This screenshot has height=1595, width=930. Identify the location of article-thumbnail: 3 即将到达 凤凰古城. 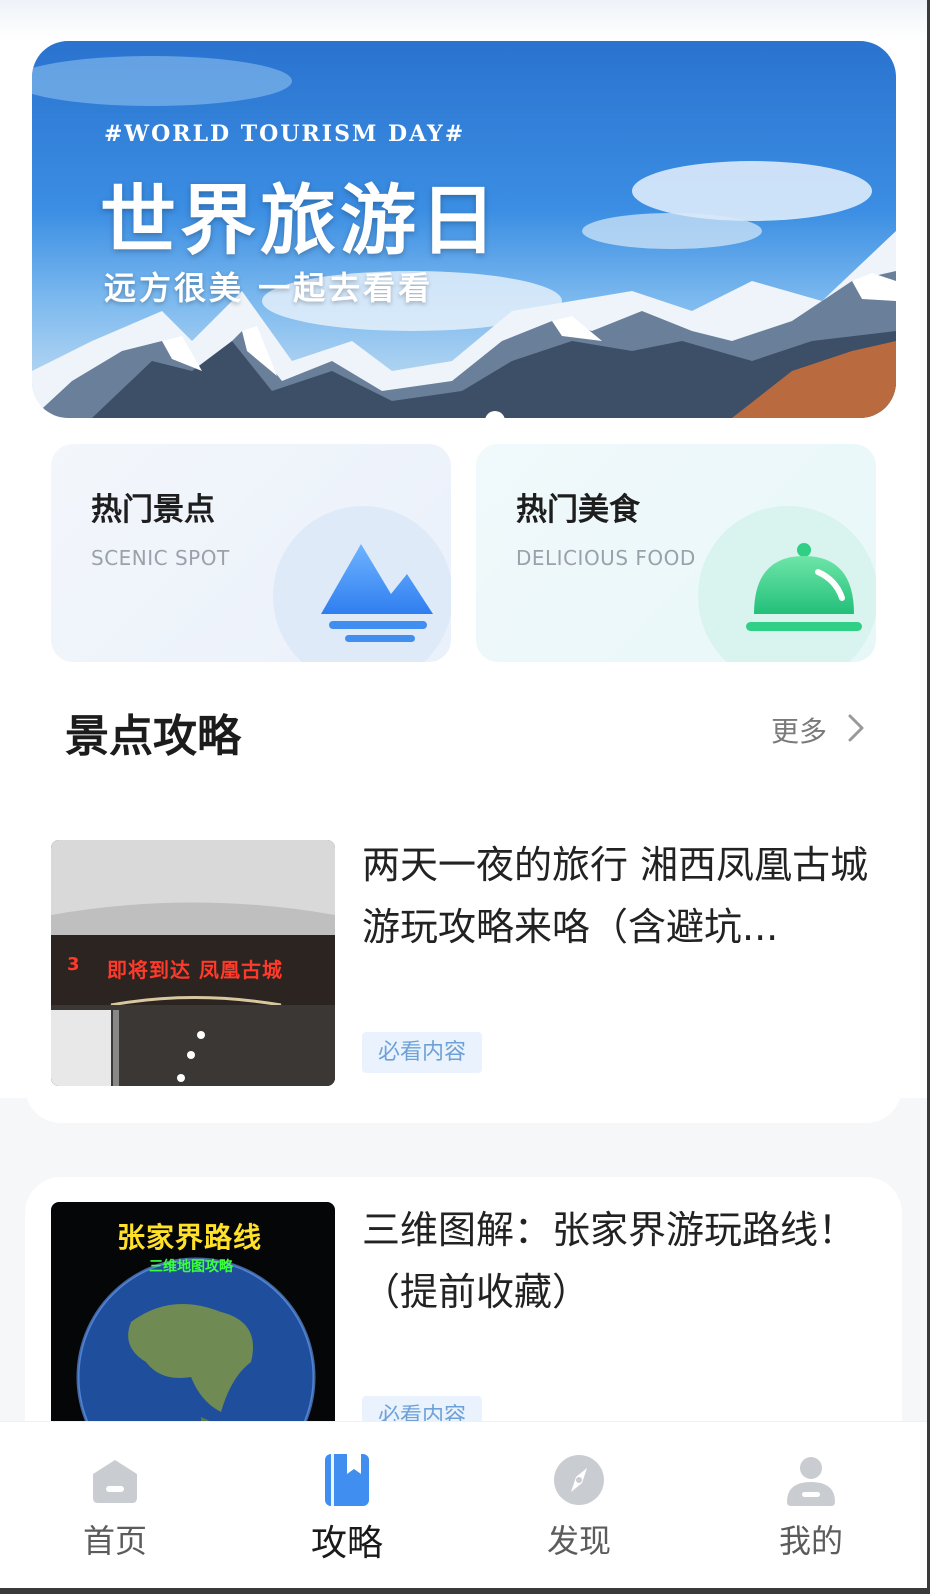
(193, 963).